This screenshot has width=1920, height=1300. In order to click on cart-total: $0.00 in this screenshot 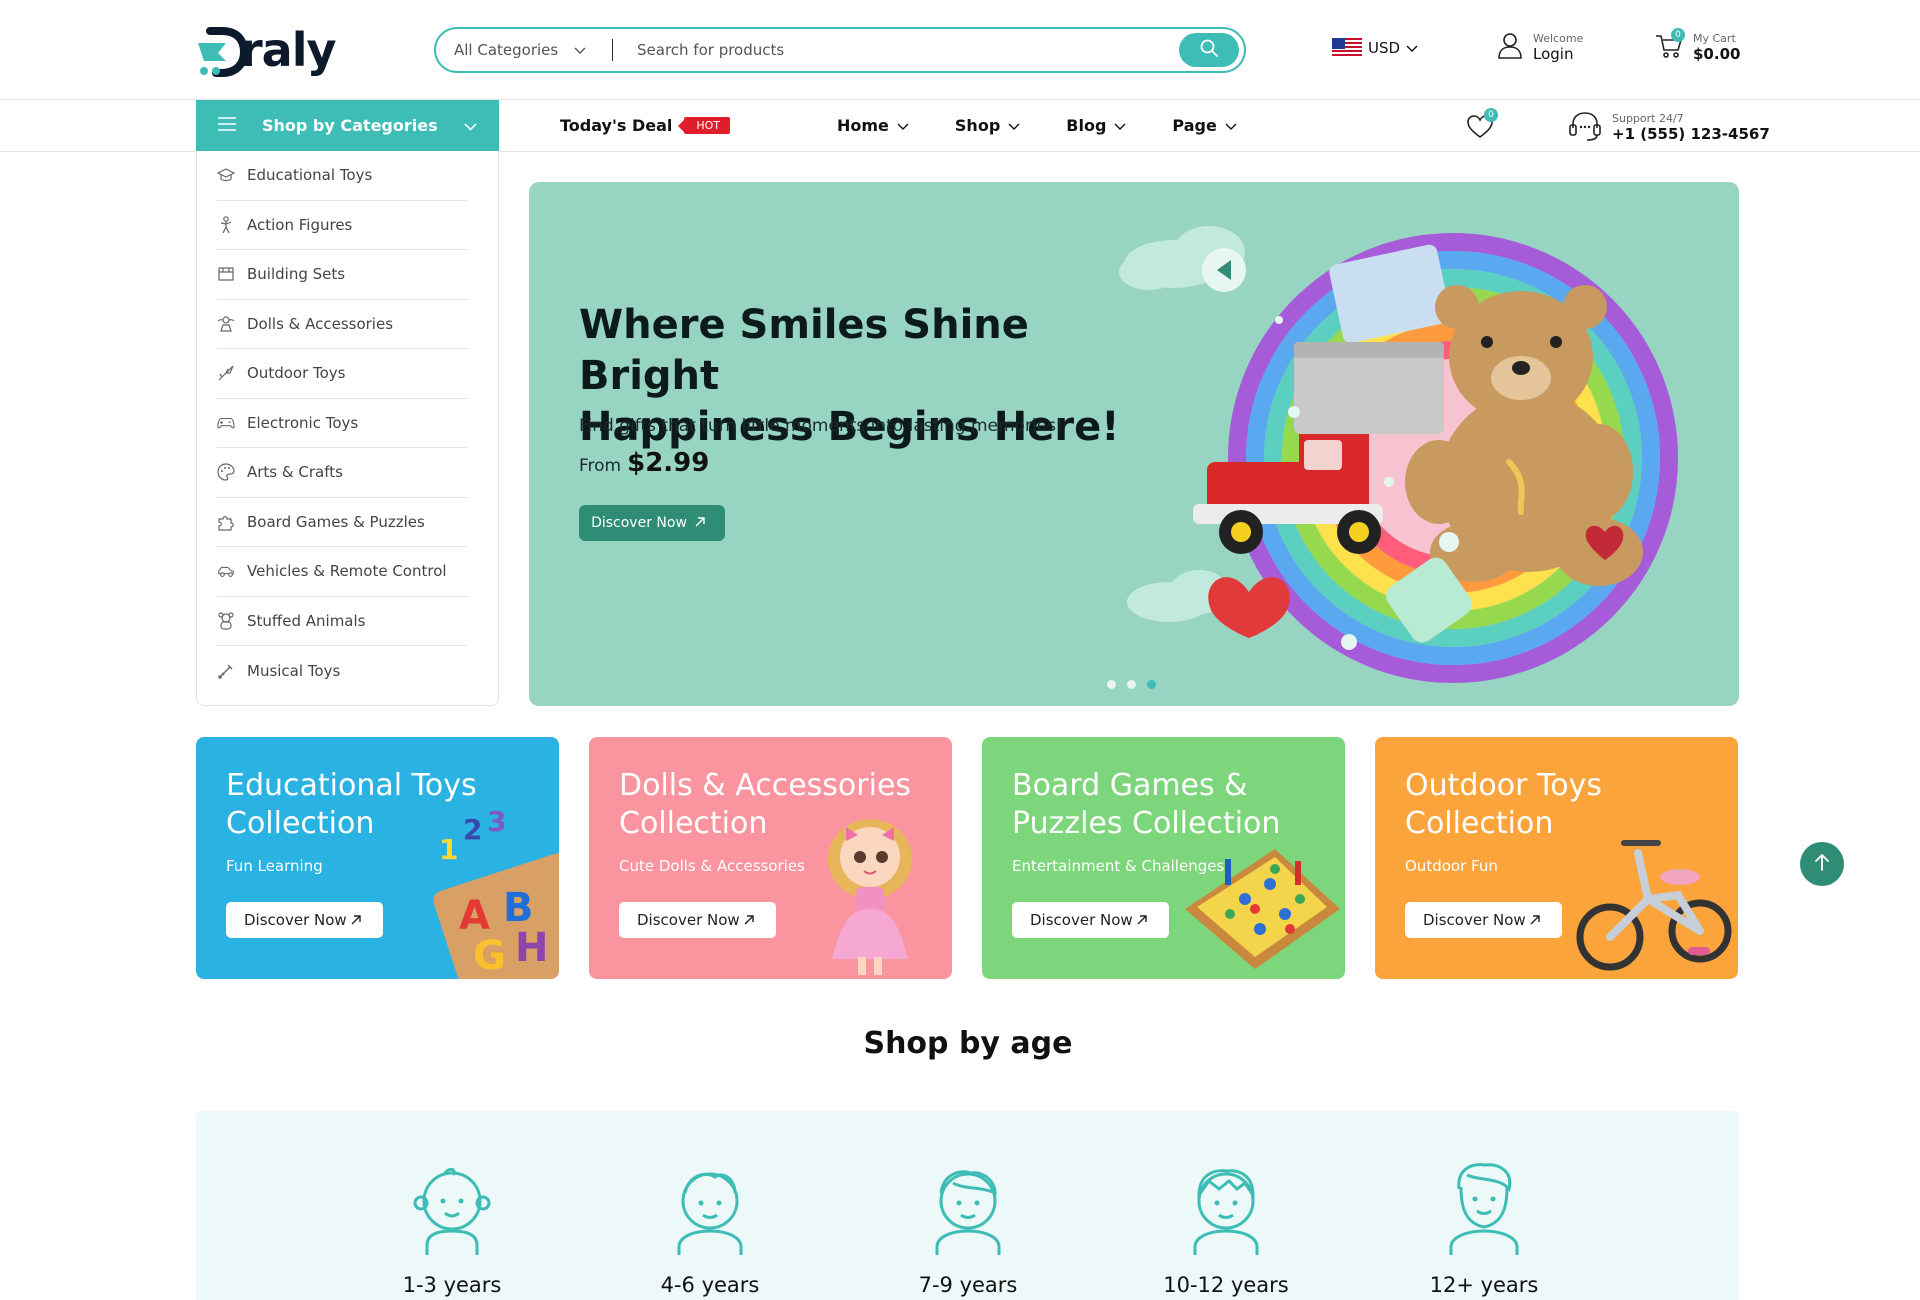, I will do `click(1717, 53)`.